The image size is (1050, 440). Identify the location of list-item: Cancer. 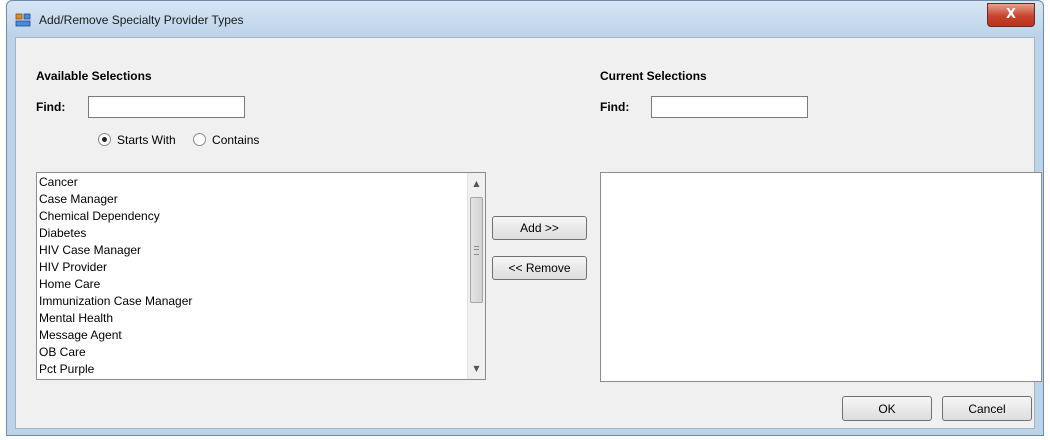
(253, 182).